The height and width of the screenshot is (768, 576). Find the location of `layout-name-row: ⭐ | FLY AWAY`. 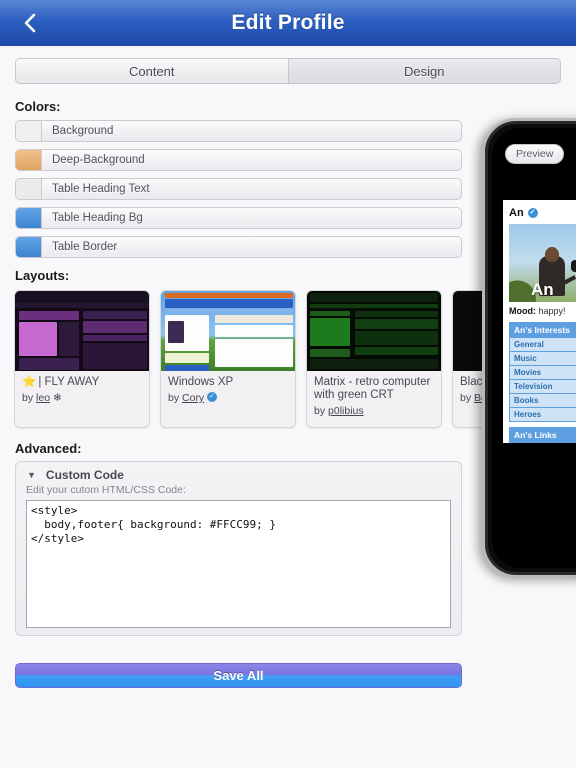

layout-name-row: ⭐ | FLY AWAY is located at coordinates (82, 382).